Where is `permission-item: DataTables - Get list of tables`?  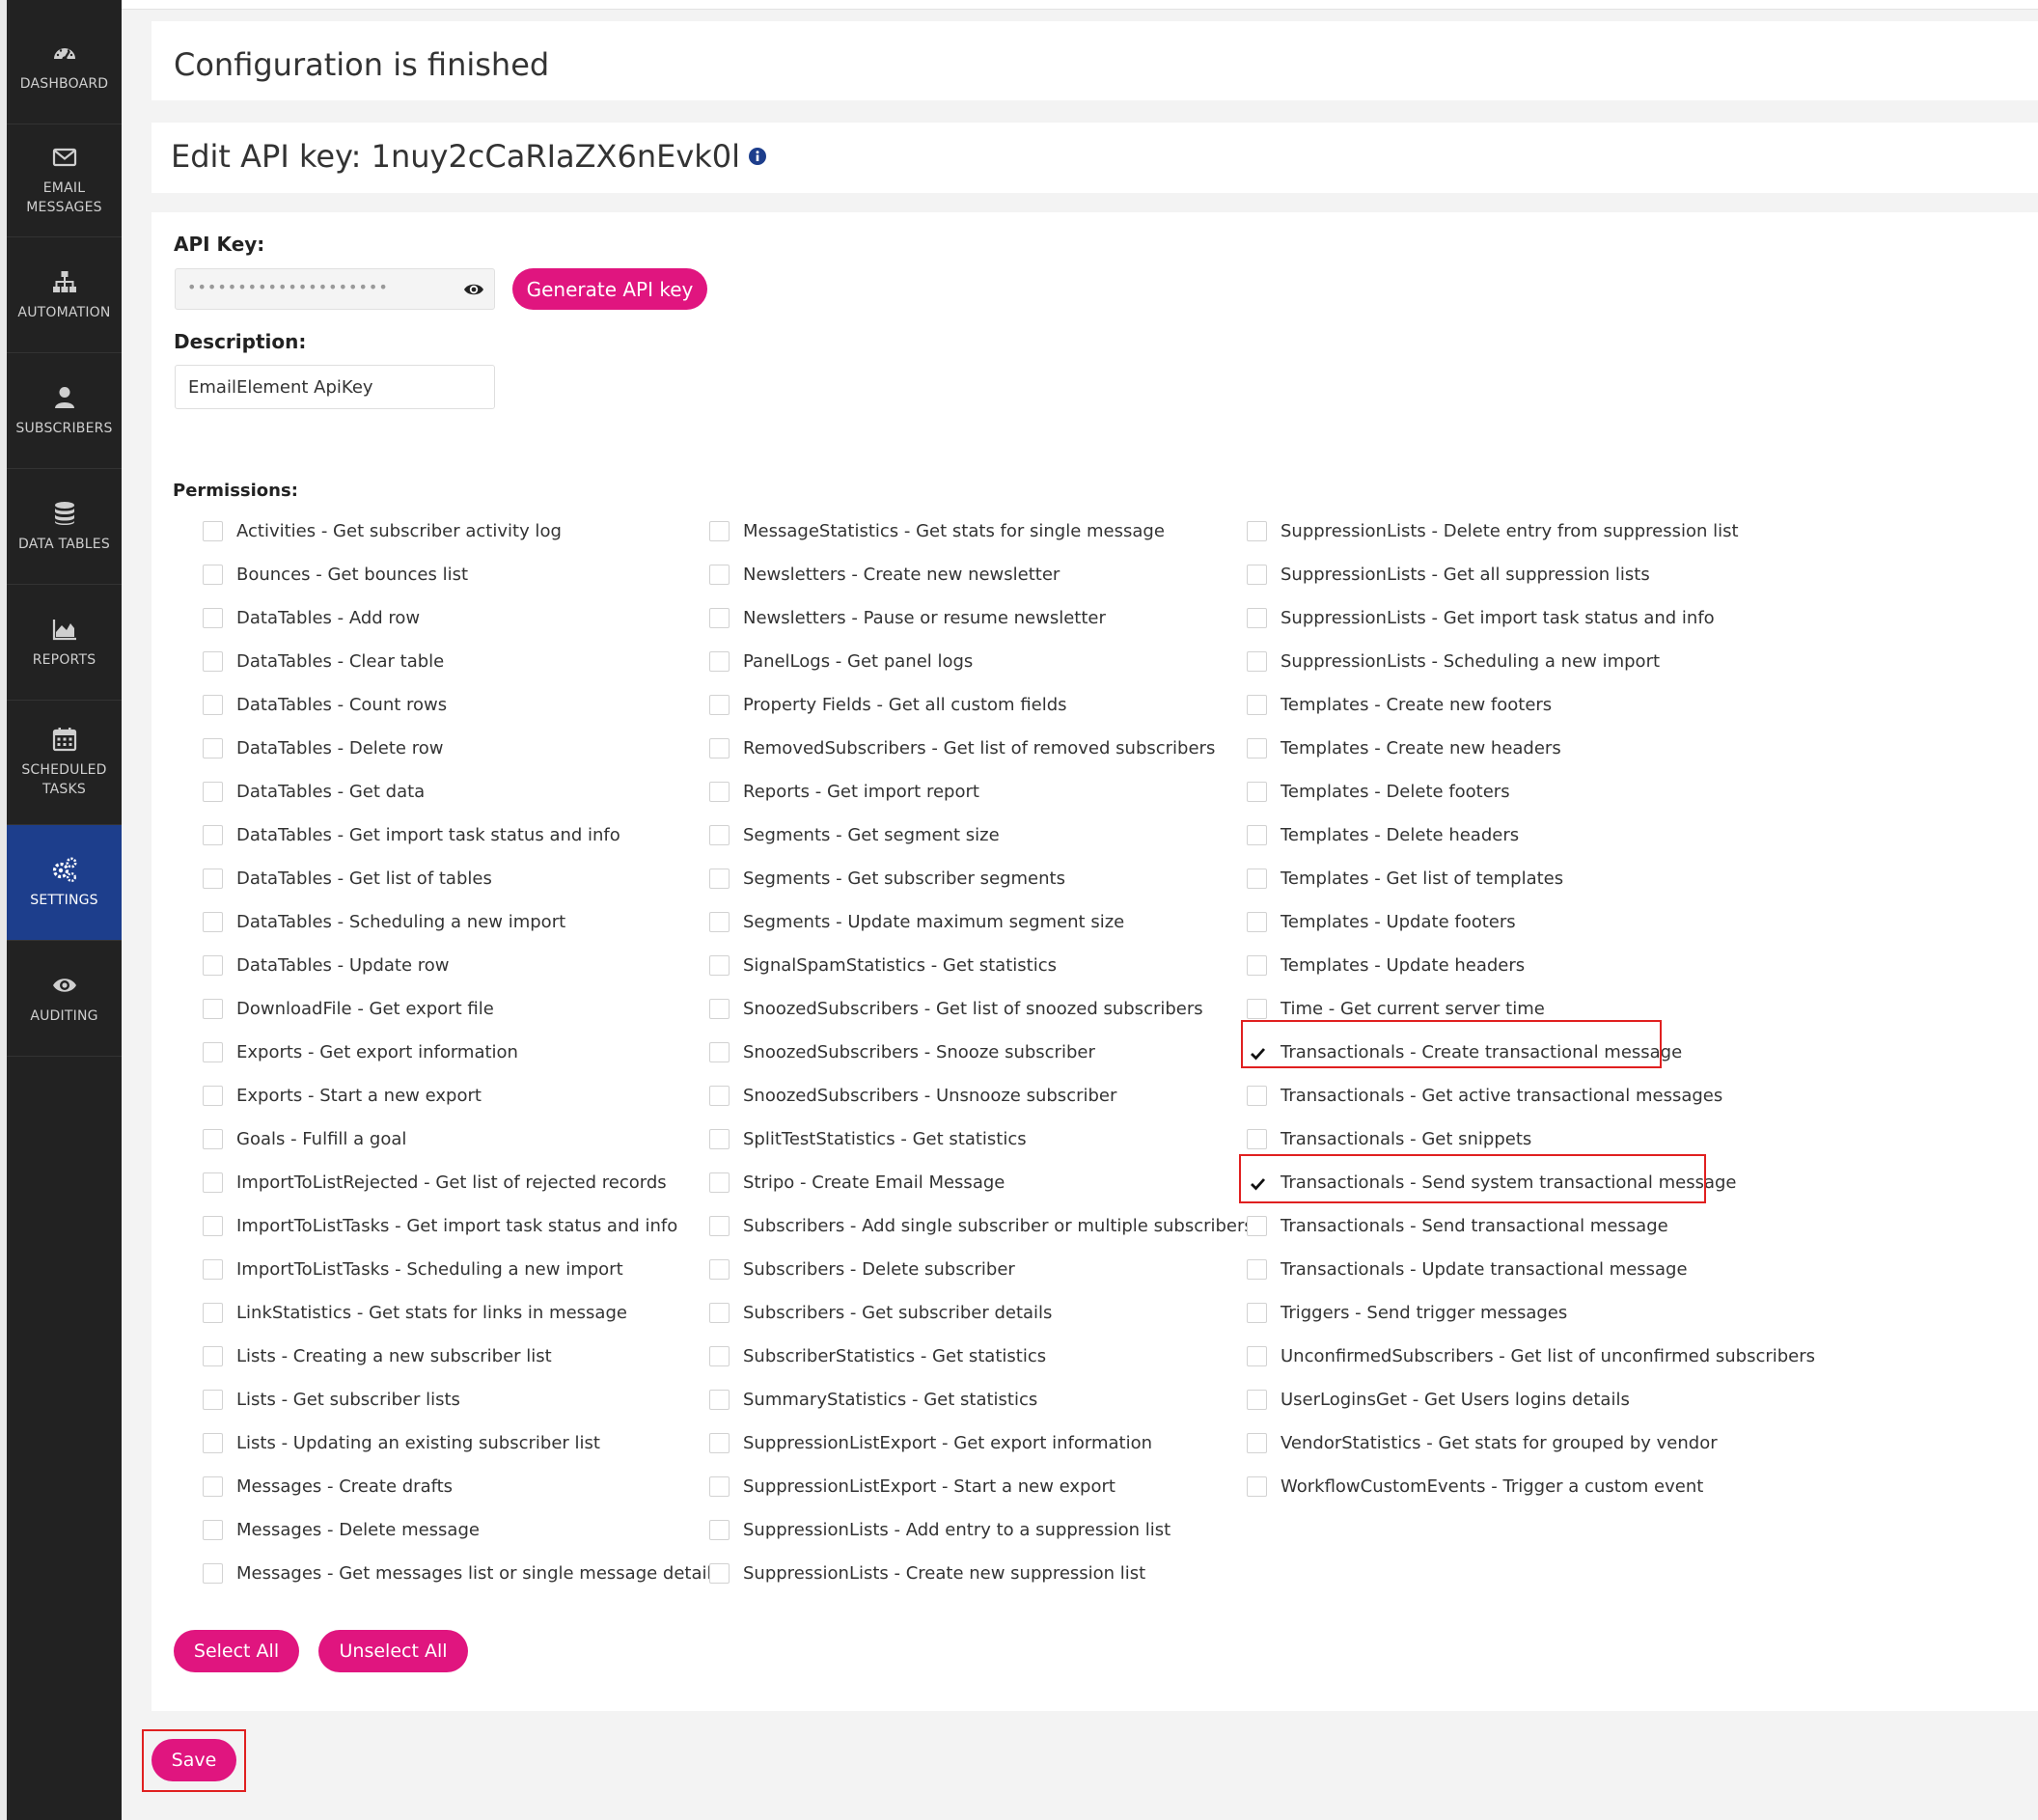 permission-item: DataTables - Get list of tables is located at coordinates (347, 879).